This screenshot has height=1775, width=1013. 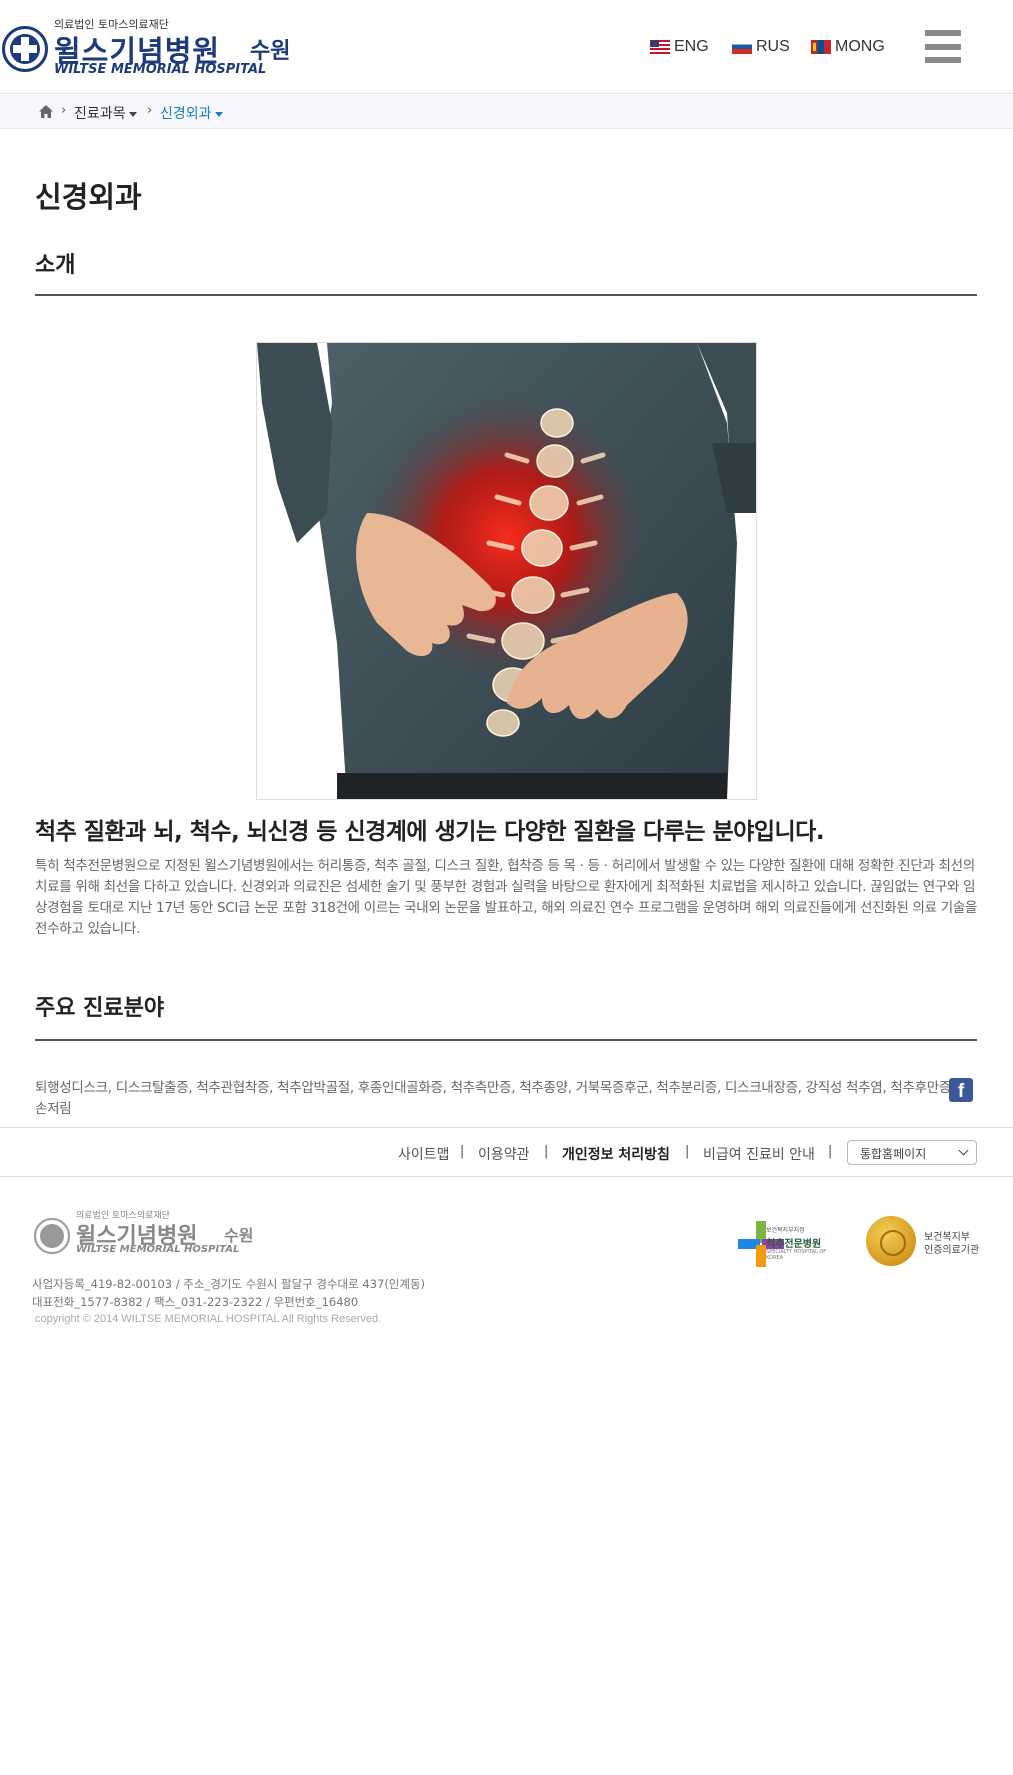 I want to click on breadcrumb: › 진료과목 › 신경외과, so click(x=506, y=112).